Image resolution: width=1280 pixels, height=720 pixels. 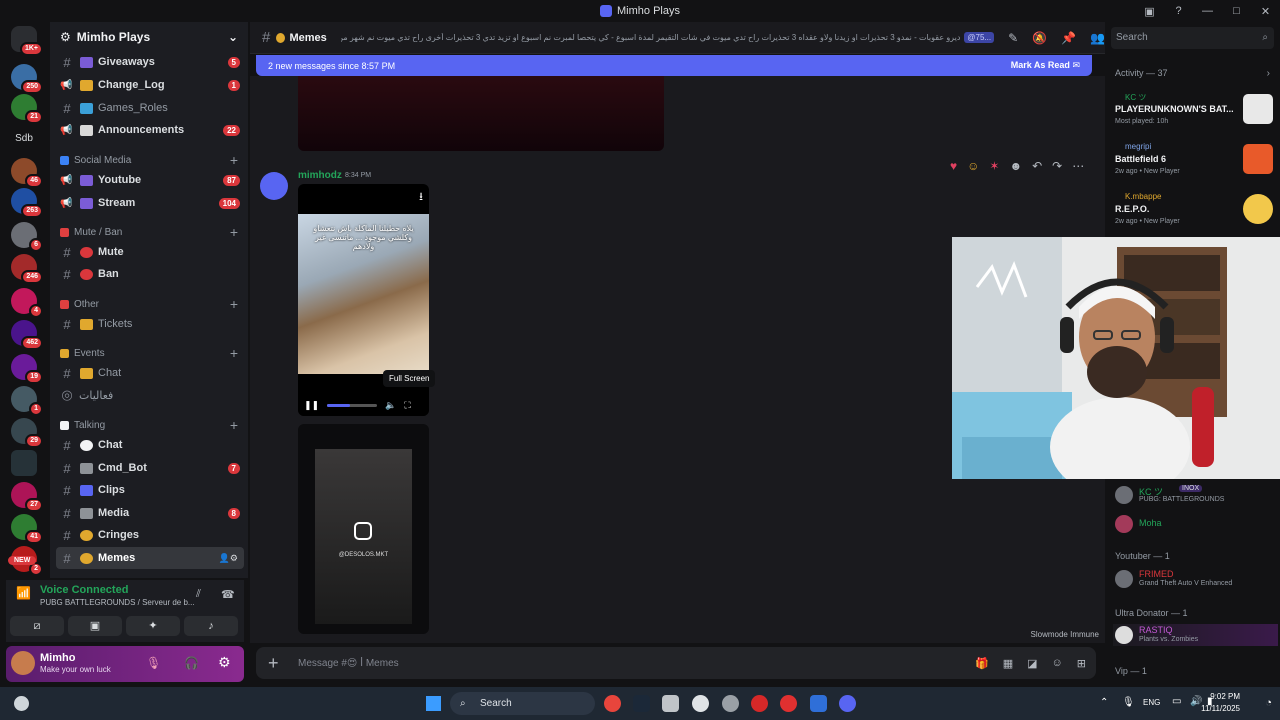 What do you see at coordinates (27, 269) in the screenshot?
I see `server-icon: 246` at bounding box center [27, 269].